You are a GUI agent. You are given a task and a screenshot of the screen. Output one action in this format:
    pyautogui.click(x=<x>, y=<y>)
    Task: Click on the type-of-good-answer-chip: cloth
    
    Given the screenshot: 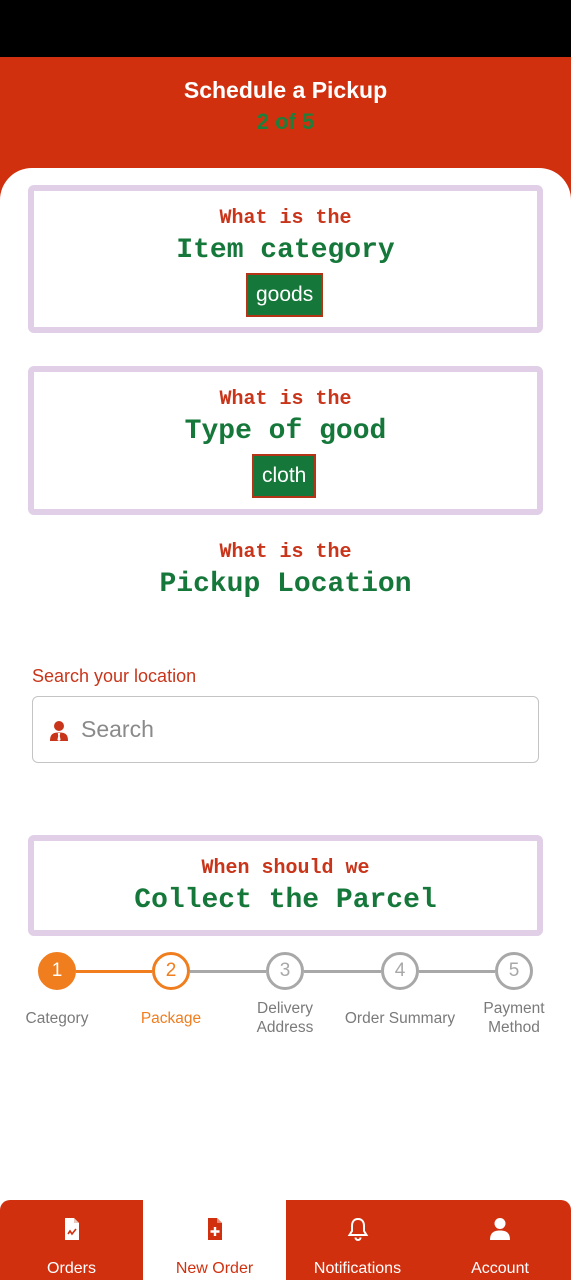 What is the action you would take?
    pyautogui.click(x=284, y=476)
    